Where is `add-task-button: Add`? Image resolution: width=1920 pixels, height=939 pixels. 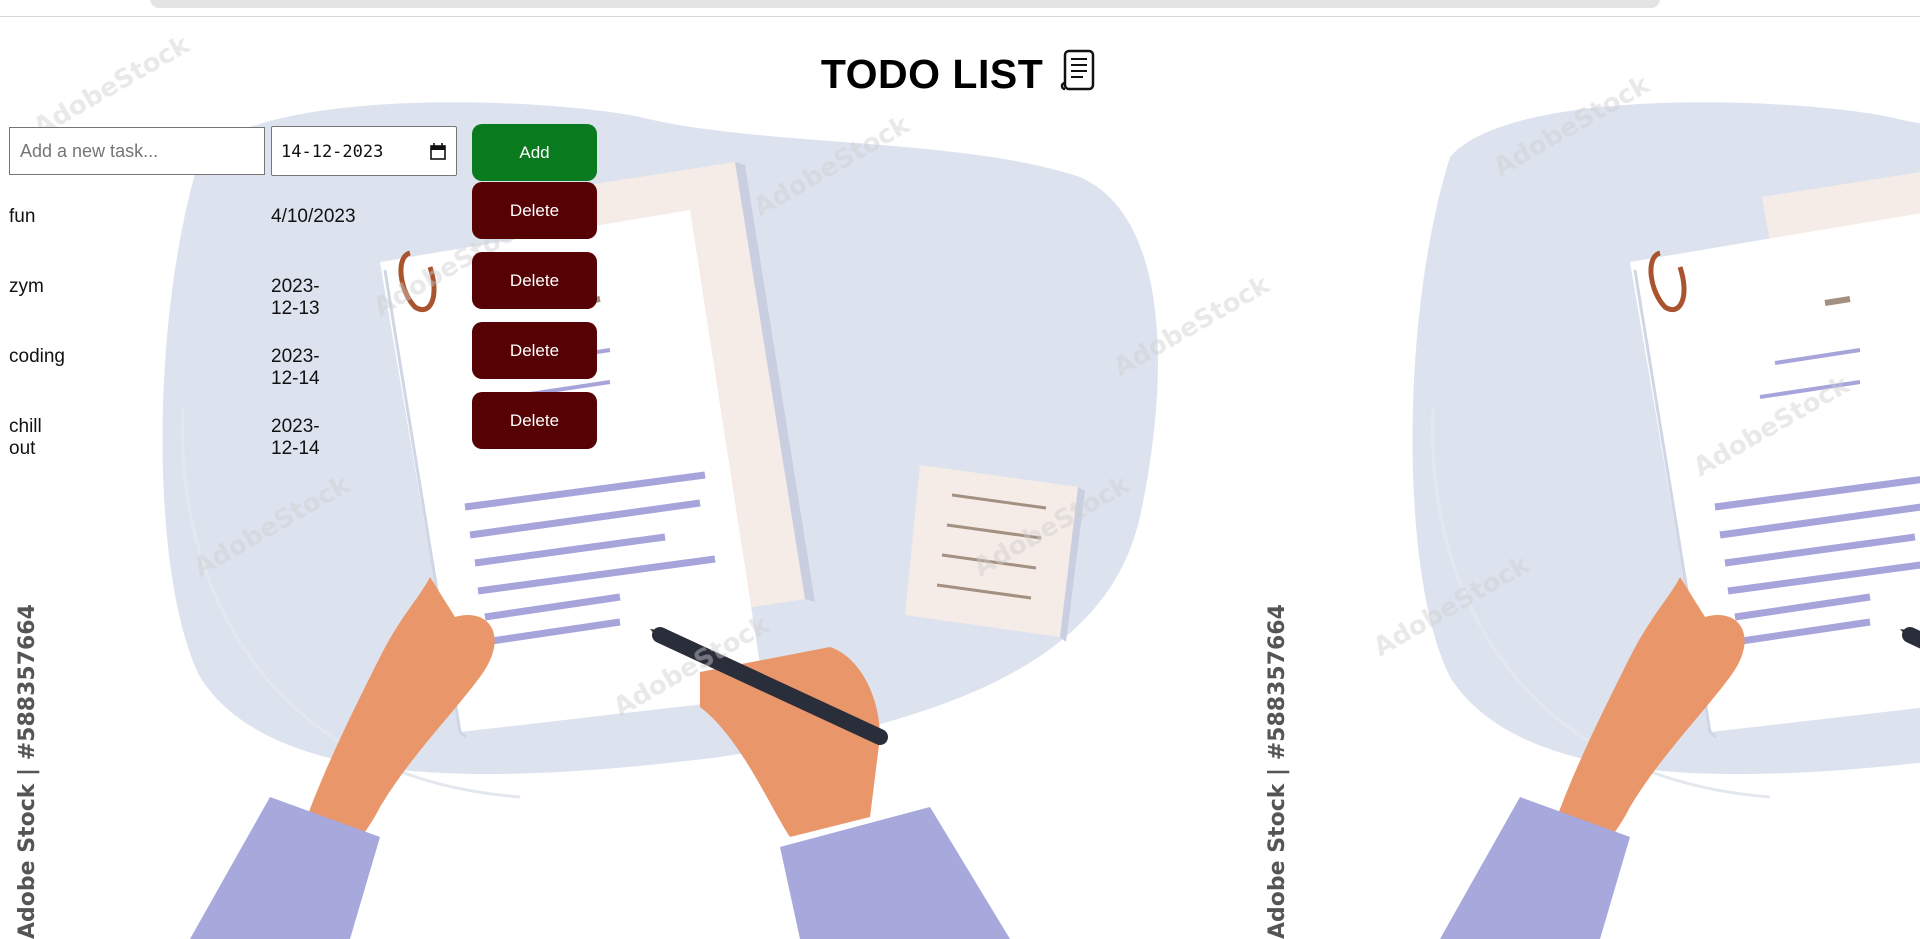
add-task-button: Add is located at coordinates (534, 152).